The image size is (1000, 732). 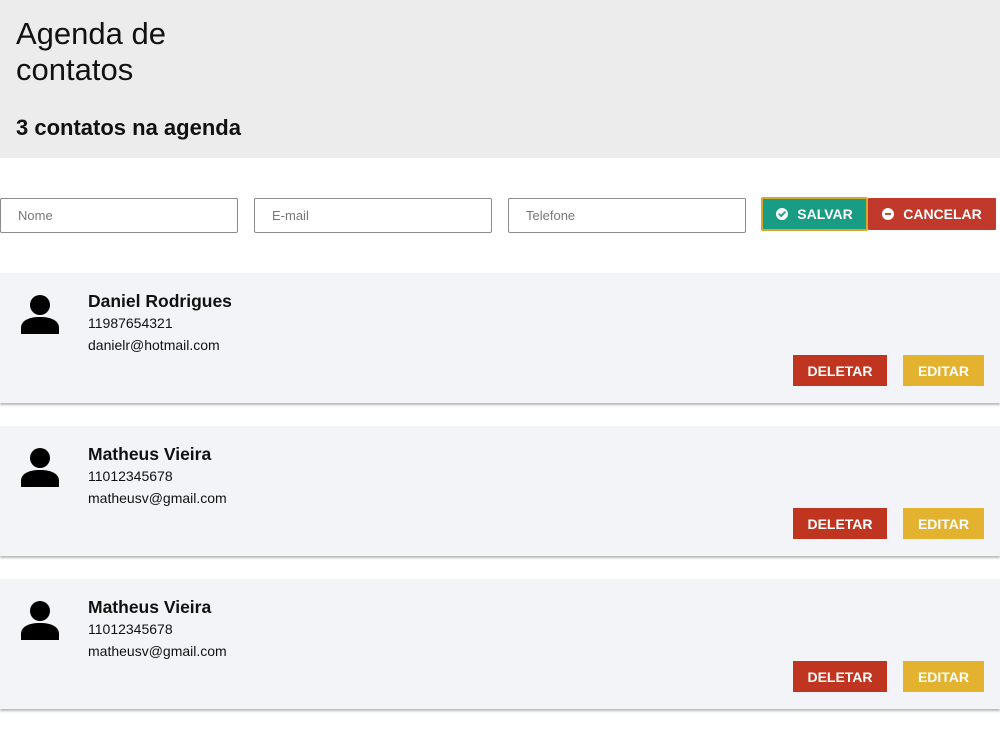 I want to click on contact-name: Daniel Rodrigues, so click(x=160, y=301).